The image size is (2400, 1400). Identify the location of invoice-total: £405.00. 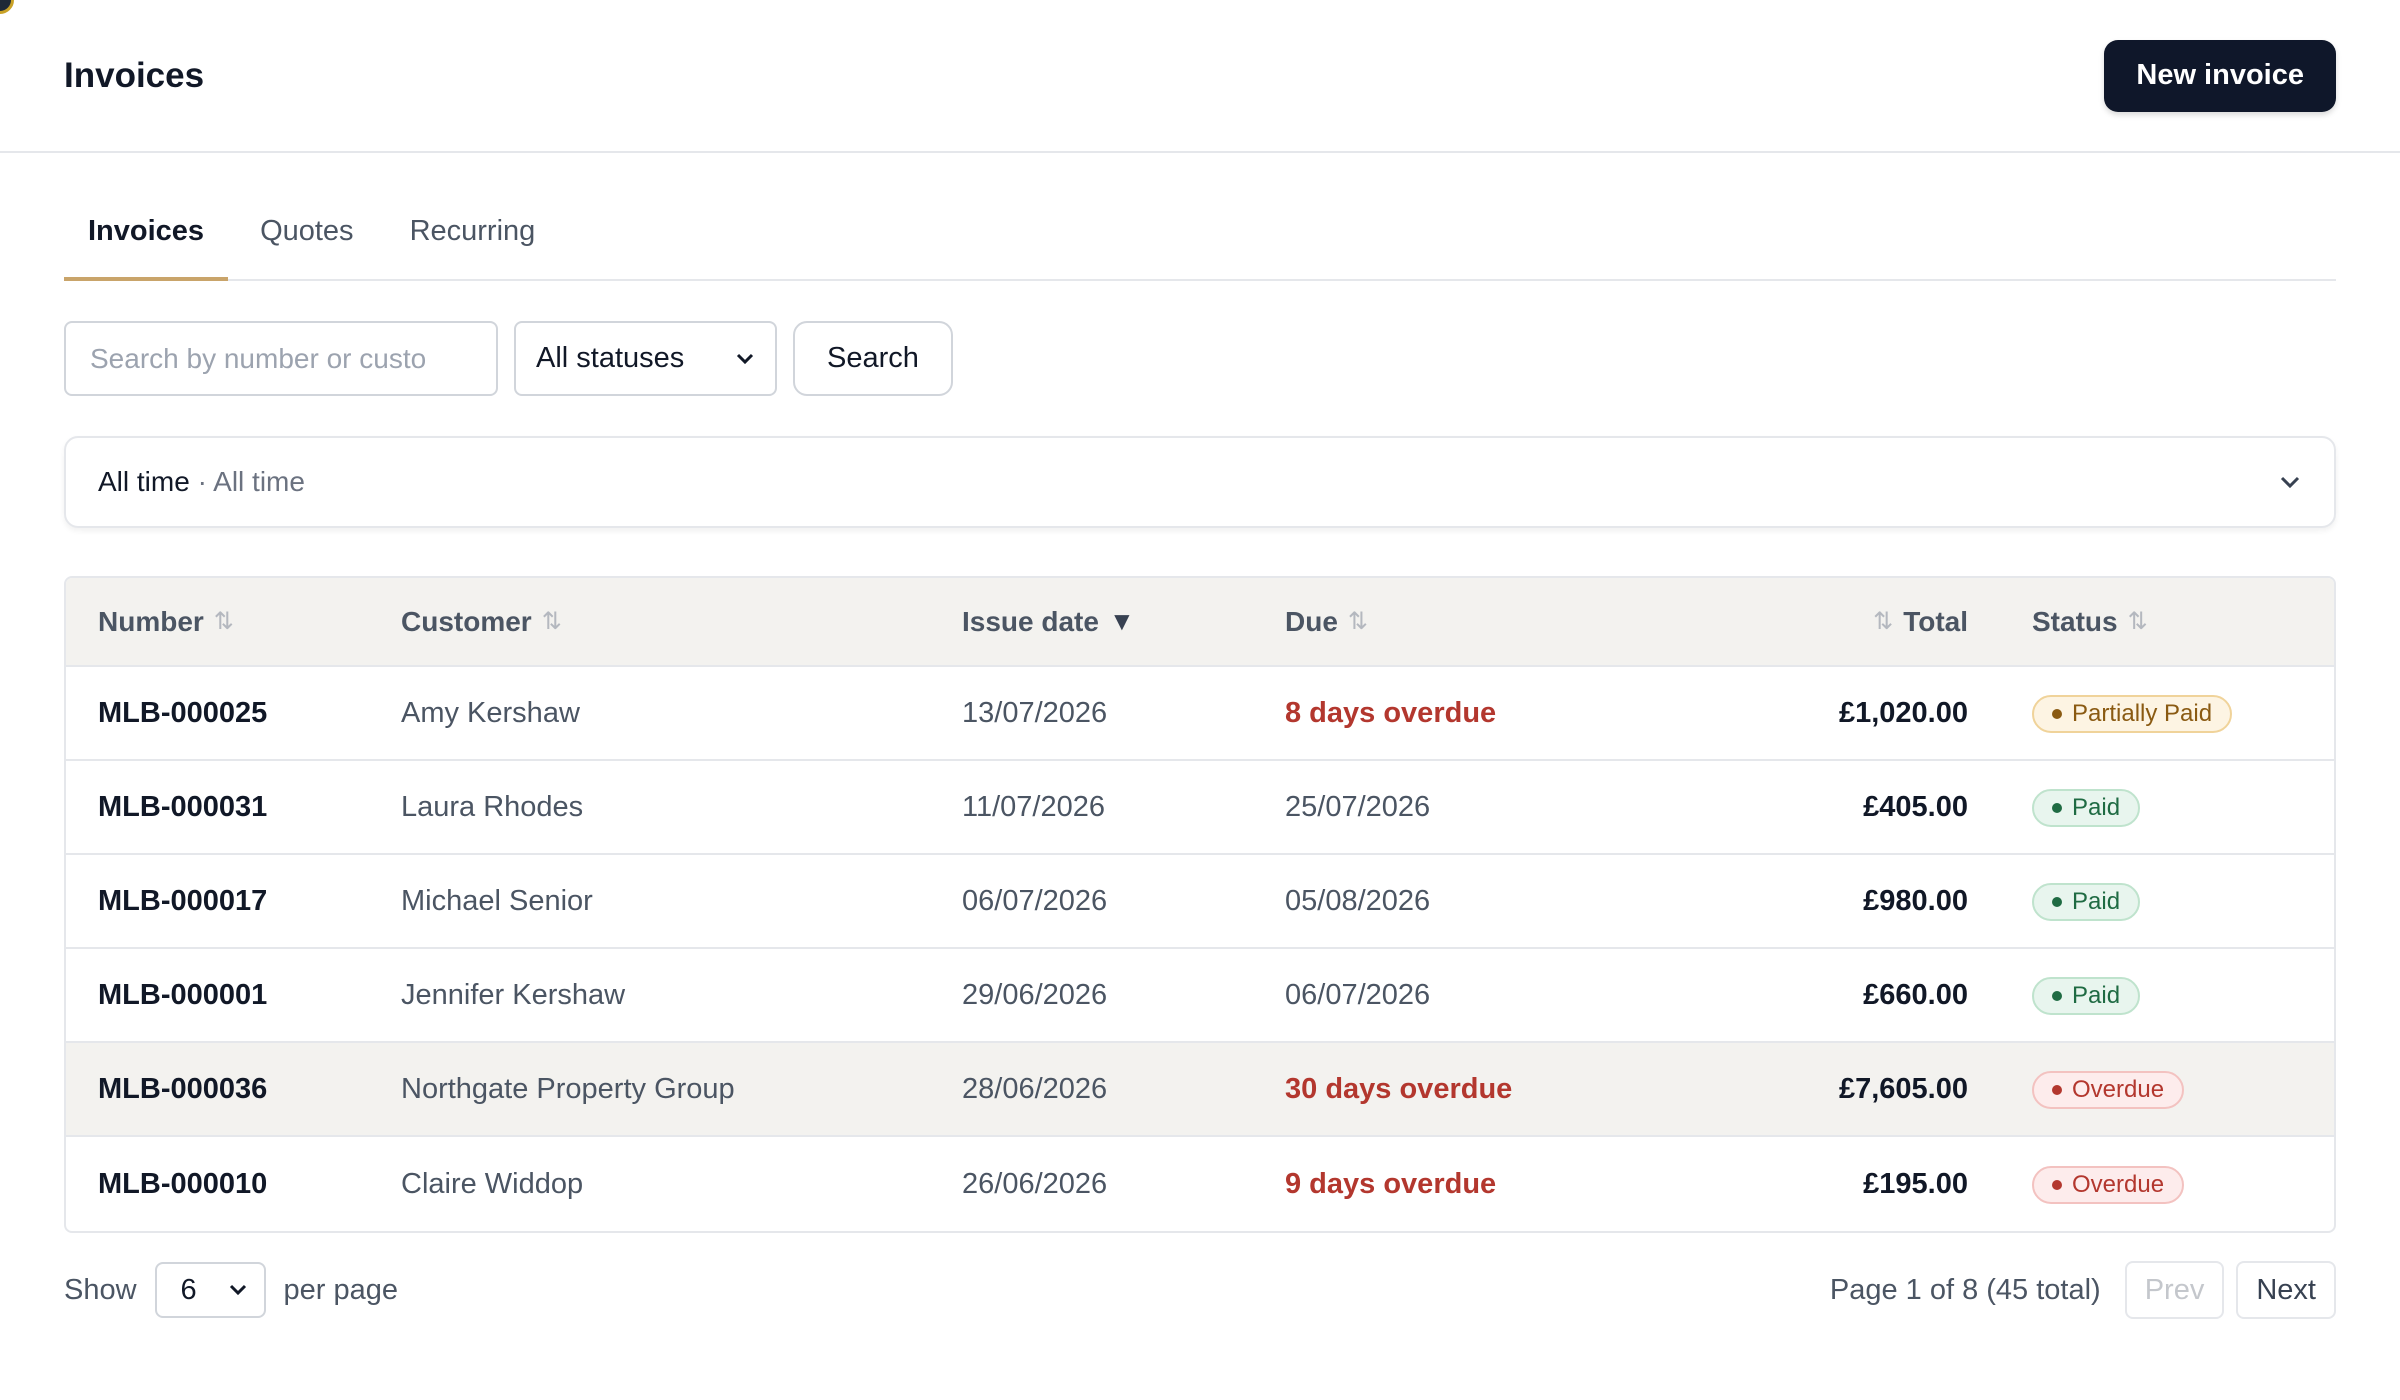
(1915, 806).